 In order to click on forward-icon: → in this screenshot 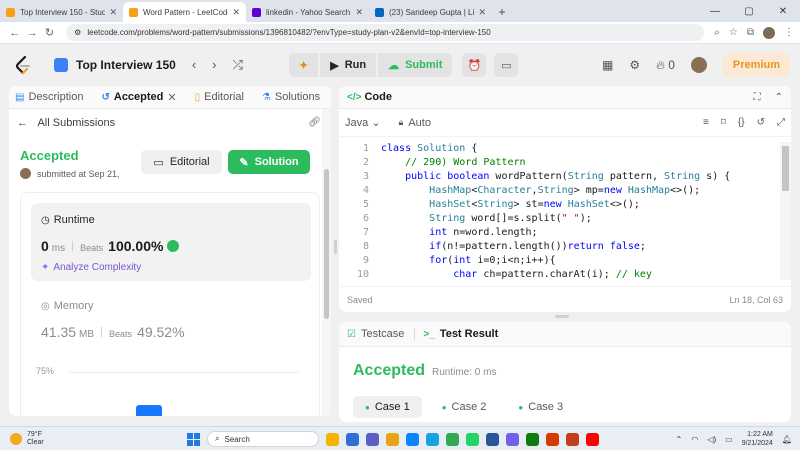, I will do `click(31, 33)`.